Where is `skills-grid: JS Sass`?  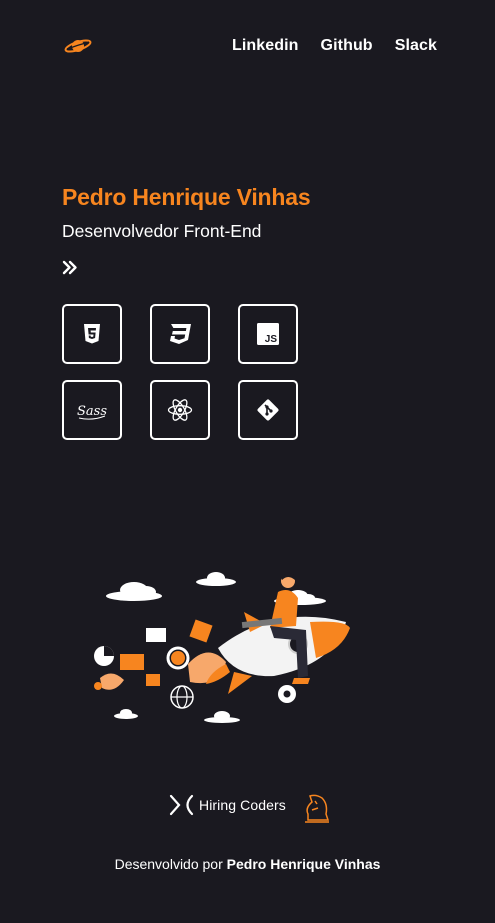 skills-grid: JS Sass is located at coordinates (180, 372).